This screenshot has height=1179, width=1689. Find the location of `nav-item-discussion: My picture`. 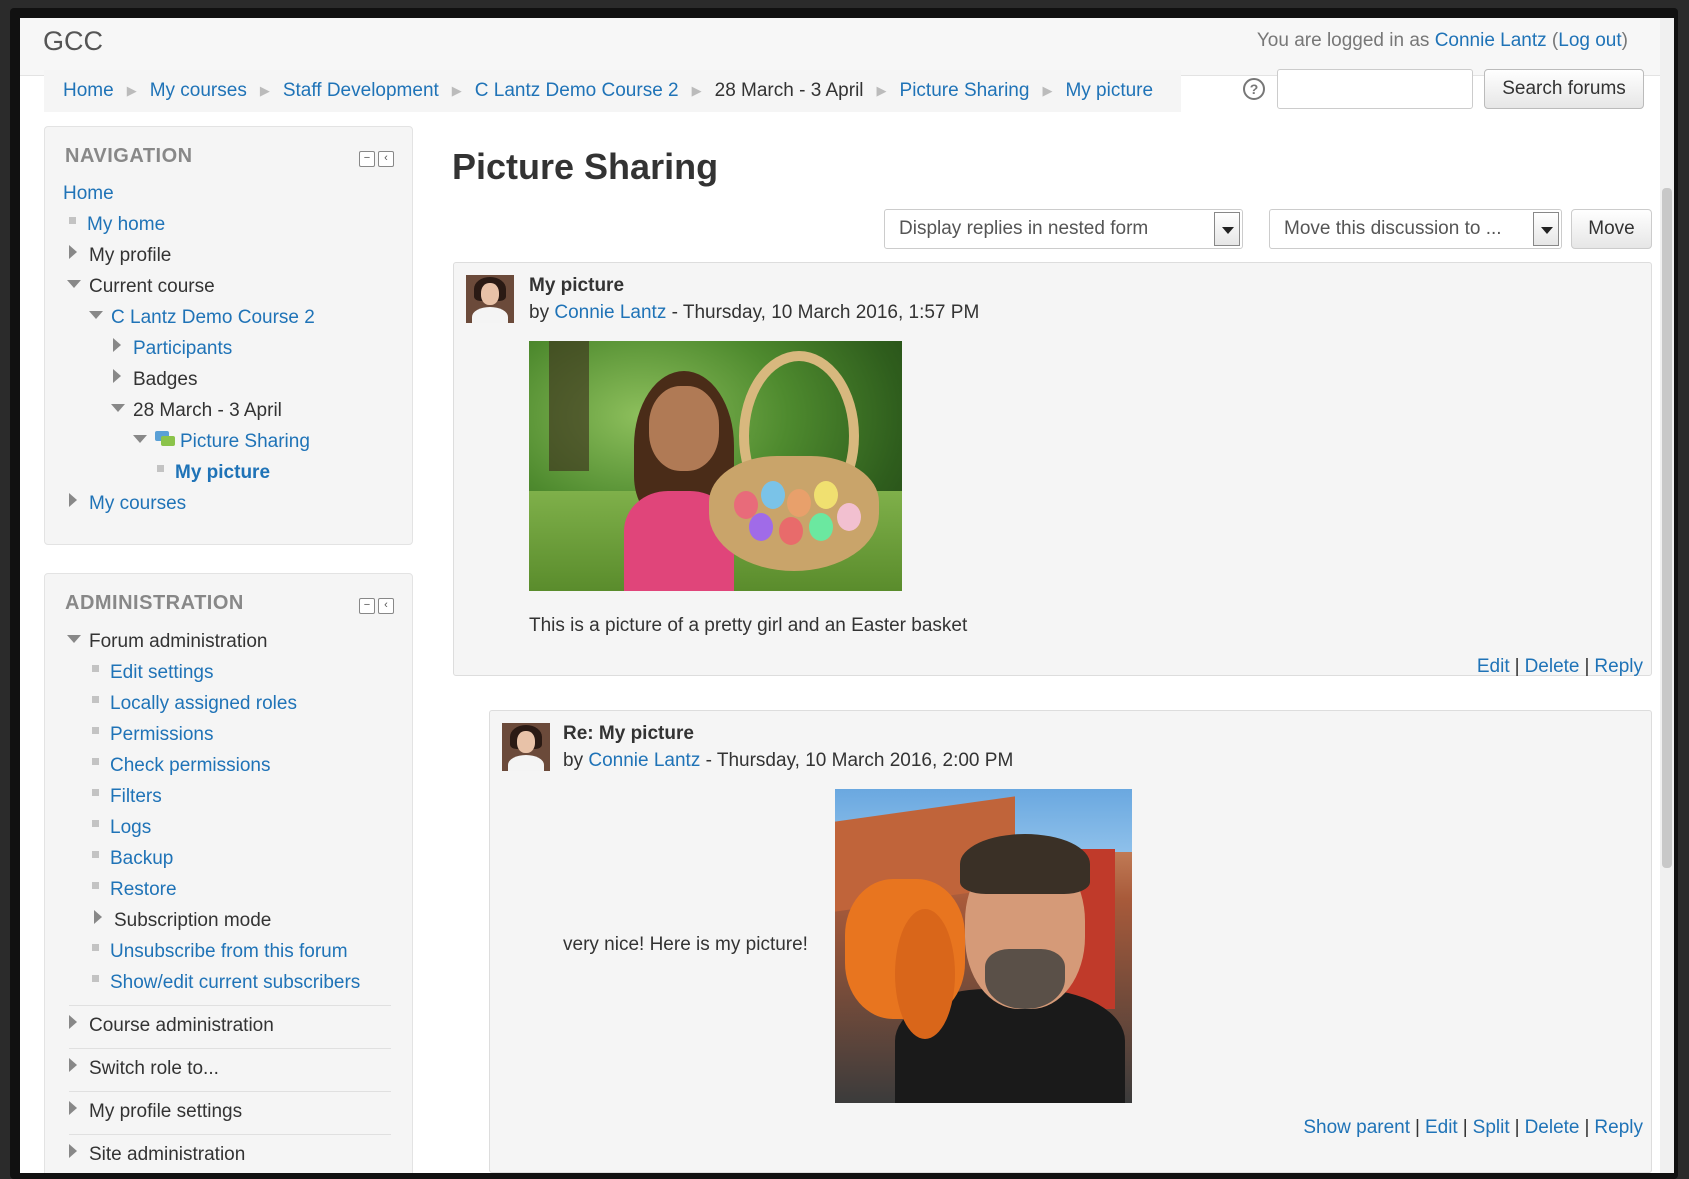

nav-item-discussion: My picture is located at coordinates (213, 473).